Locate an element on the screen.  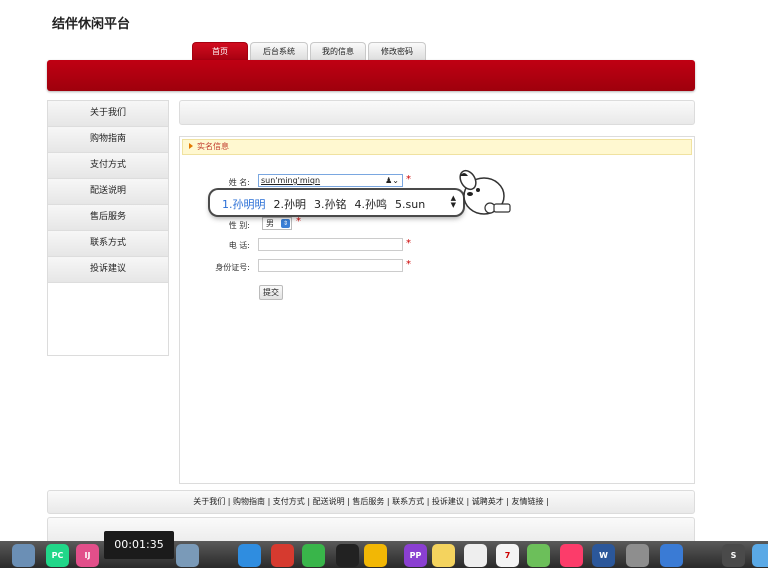
ime-candidate-list: 1.孙明明 2.孙明 3.孙铭 4.孙鸣 5.sun is located at coordinates (327, 204).